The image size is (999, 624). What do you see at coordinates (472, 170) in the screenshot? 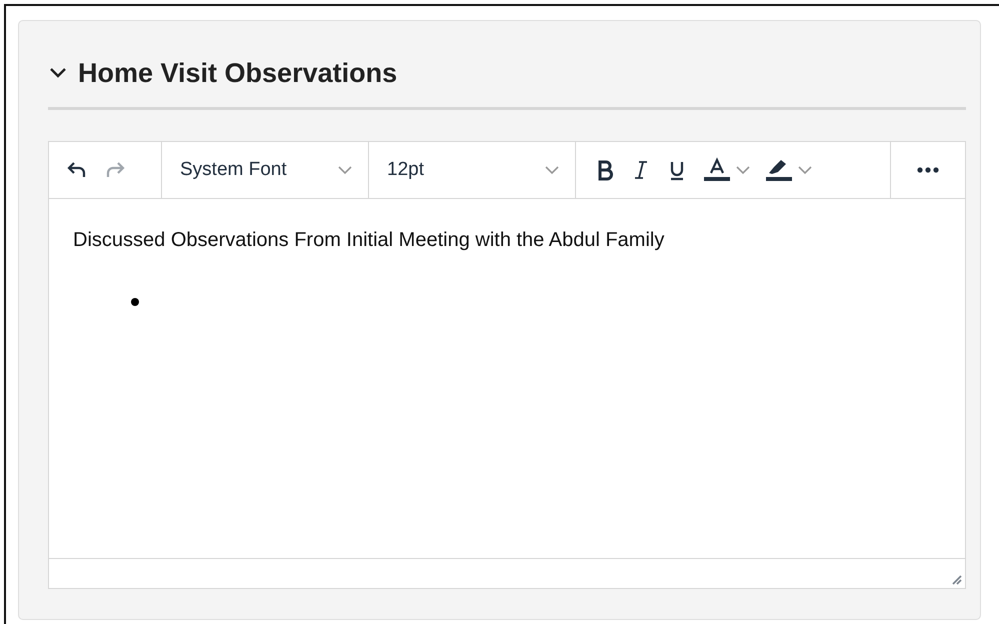
I see `font-size-select: 12pt` at bounding box center [472, 170].